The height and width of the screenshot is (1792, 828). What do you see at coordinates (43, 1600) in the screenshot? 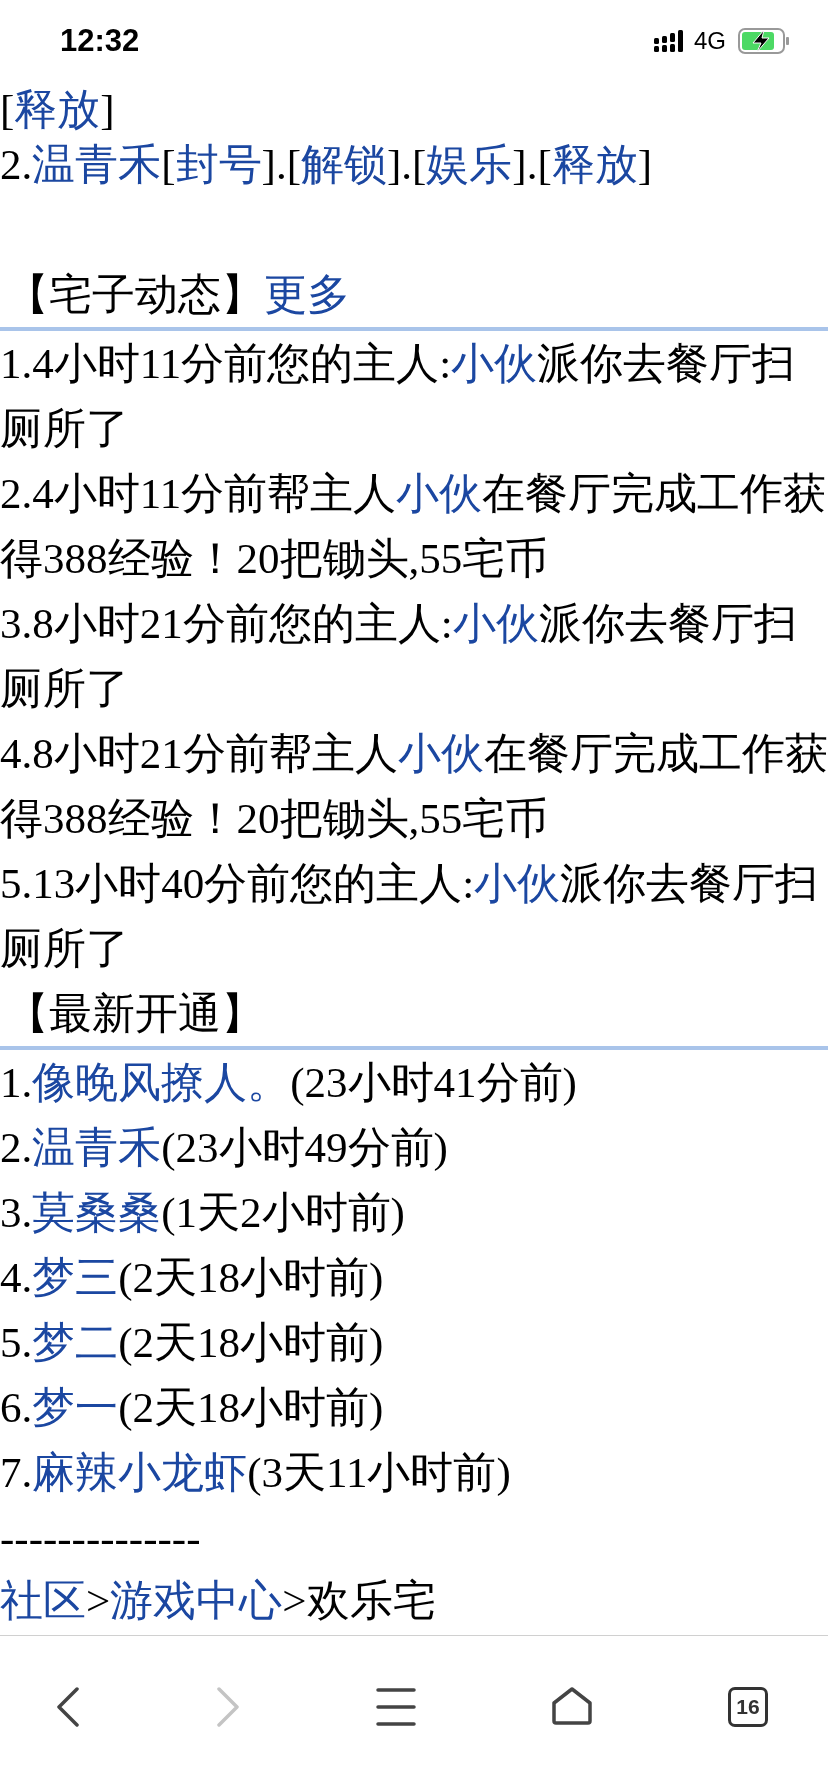
I see `breadcrumb-link: 社区` at bounding box center [43, 1600].